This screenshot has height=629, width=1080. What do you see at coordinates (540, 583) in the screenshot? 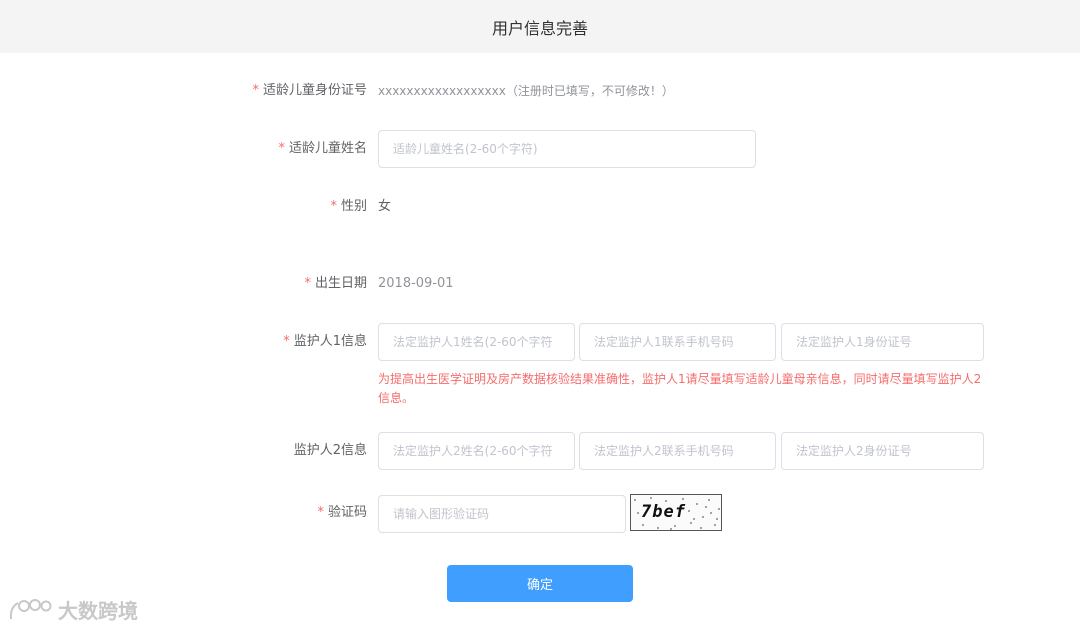
I see `submit-button: 确定` at bounding box center [540, 583].